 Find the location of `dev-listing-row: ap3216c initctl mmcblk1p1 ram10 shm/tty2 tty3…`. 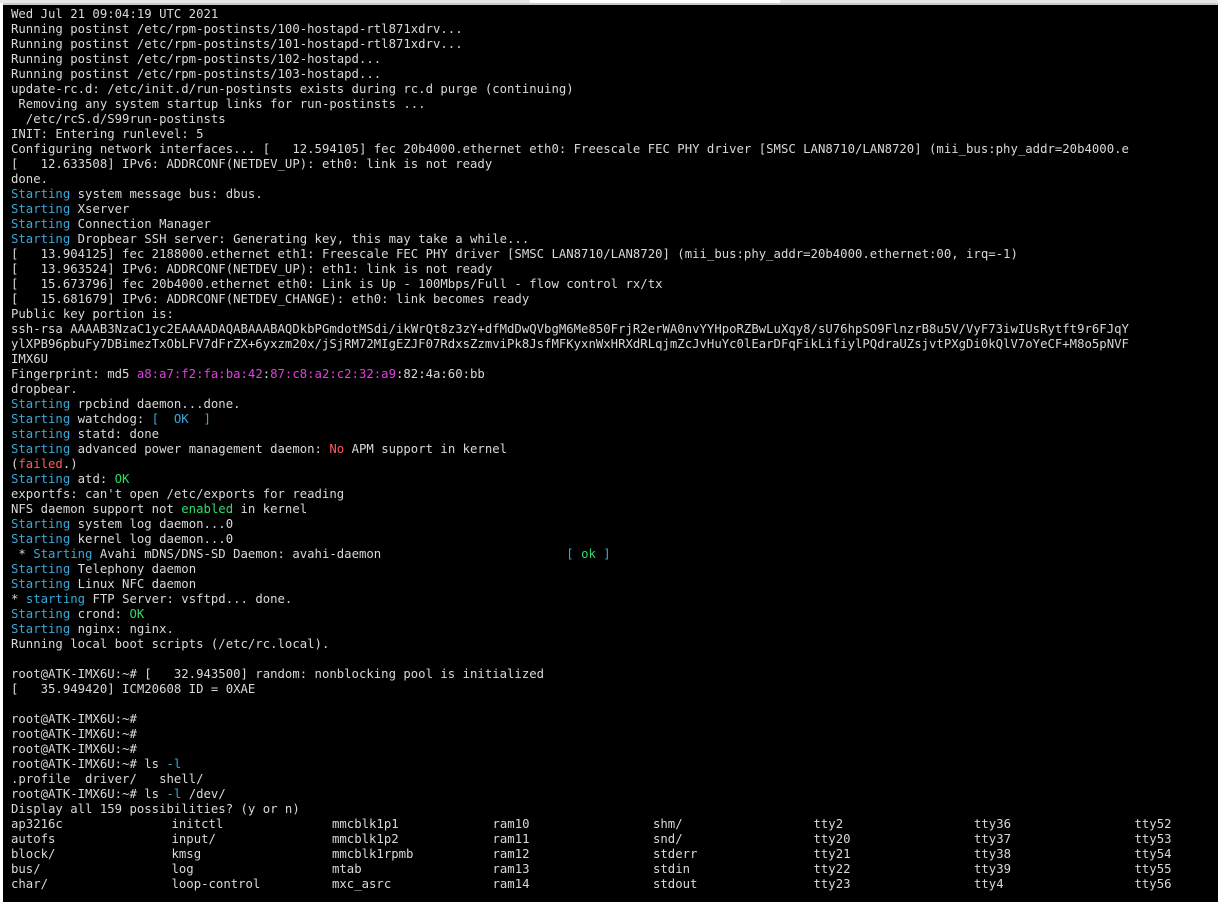

dev-listing-row: ap3216c initctl mmcblk1p1 ram10 shm/tty2 tty3… is located at coordinates (614, 824).